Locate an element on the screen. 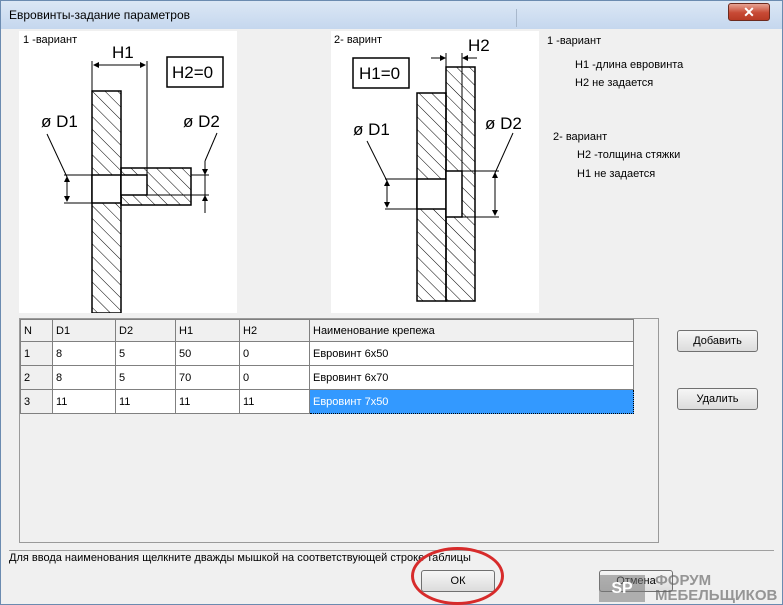 The width and height of the screenshot is (783, 605). cell-h1: 70 is located at coordinates (207, 377).